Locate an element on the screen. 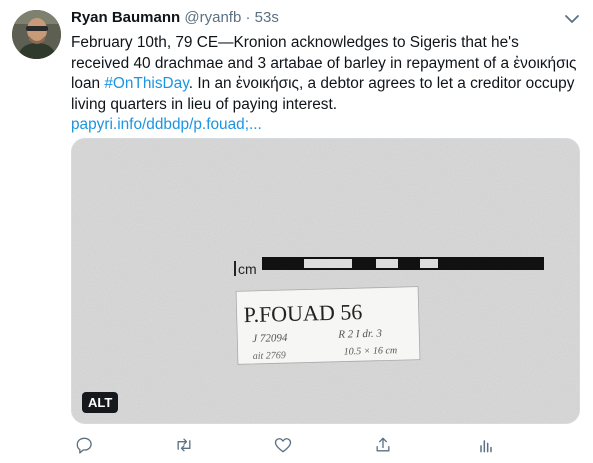 Image resolution: width=593 pixels, height=463 pixels. card-line-2a: ait 2769 is located at coordinates (269, 356).